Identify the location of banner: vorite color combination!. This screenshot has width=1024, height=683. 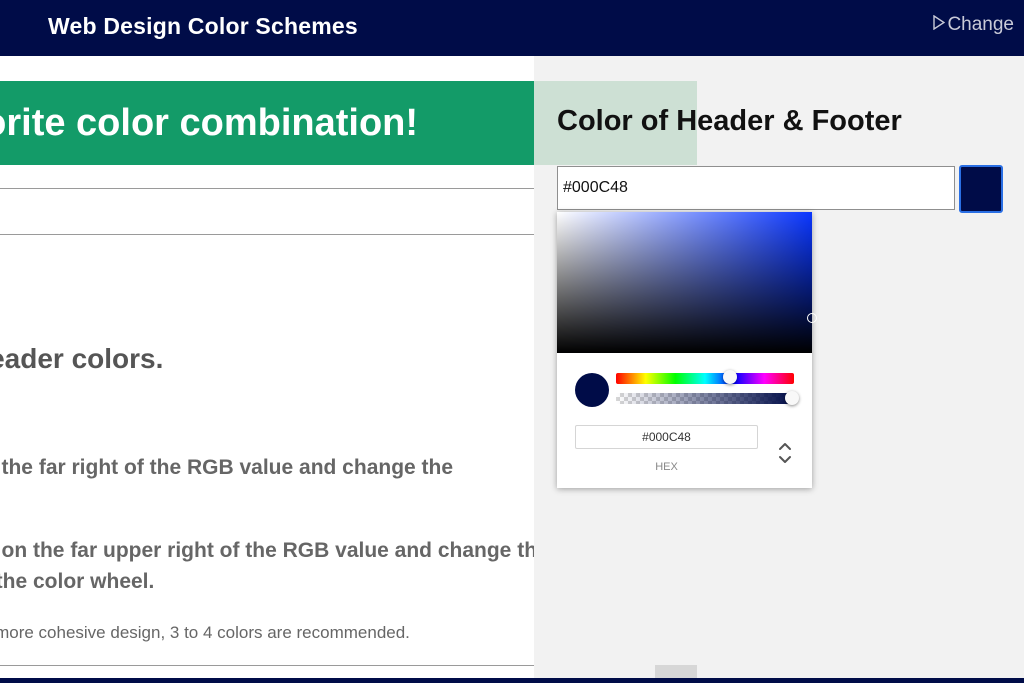
(267, 123).